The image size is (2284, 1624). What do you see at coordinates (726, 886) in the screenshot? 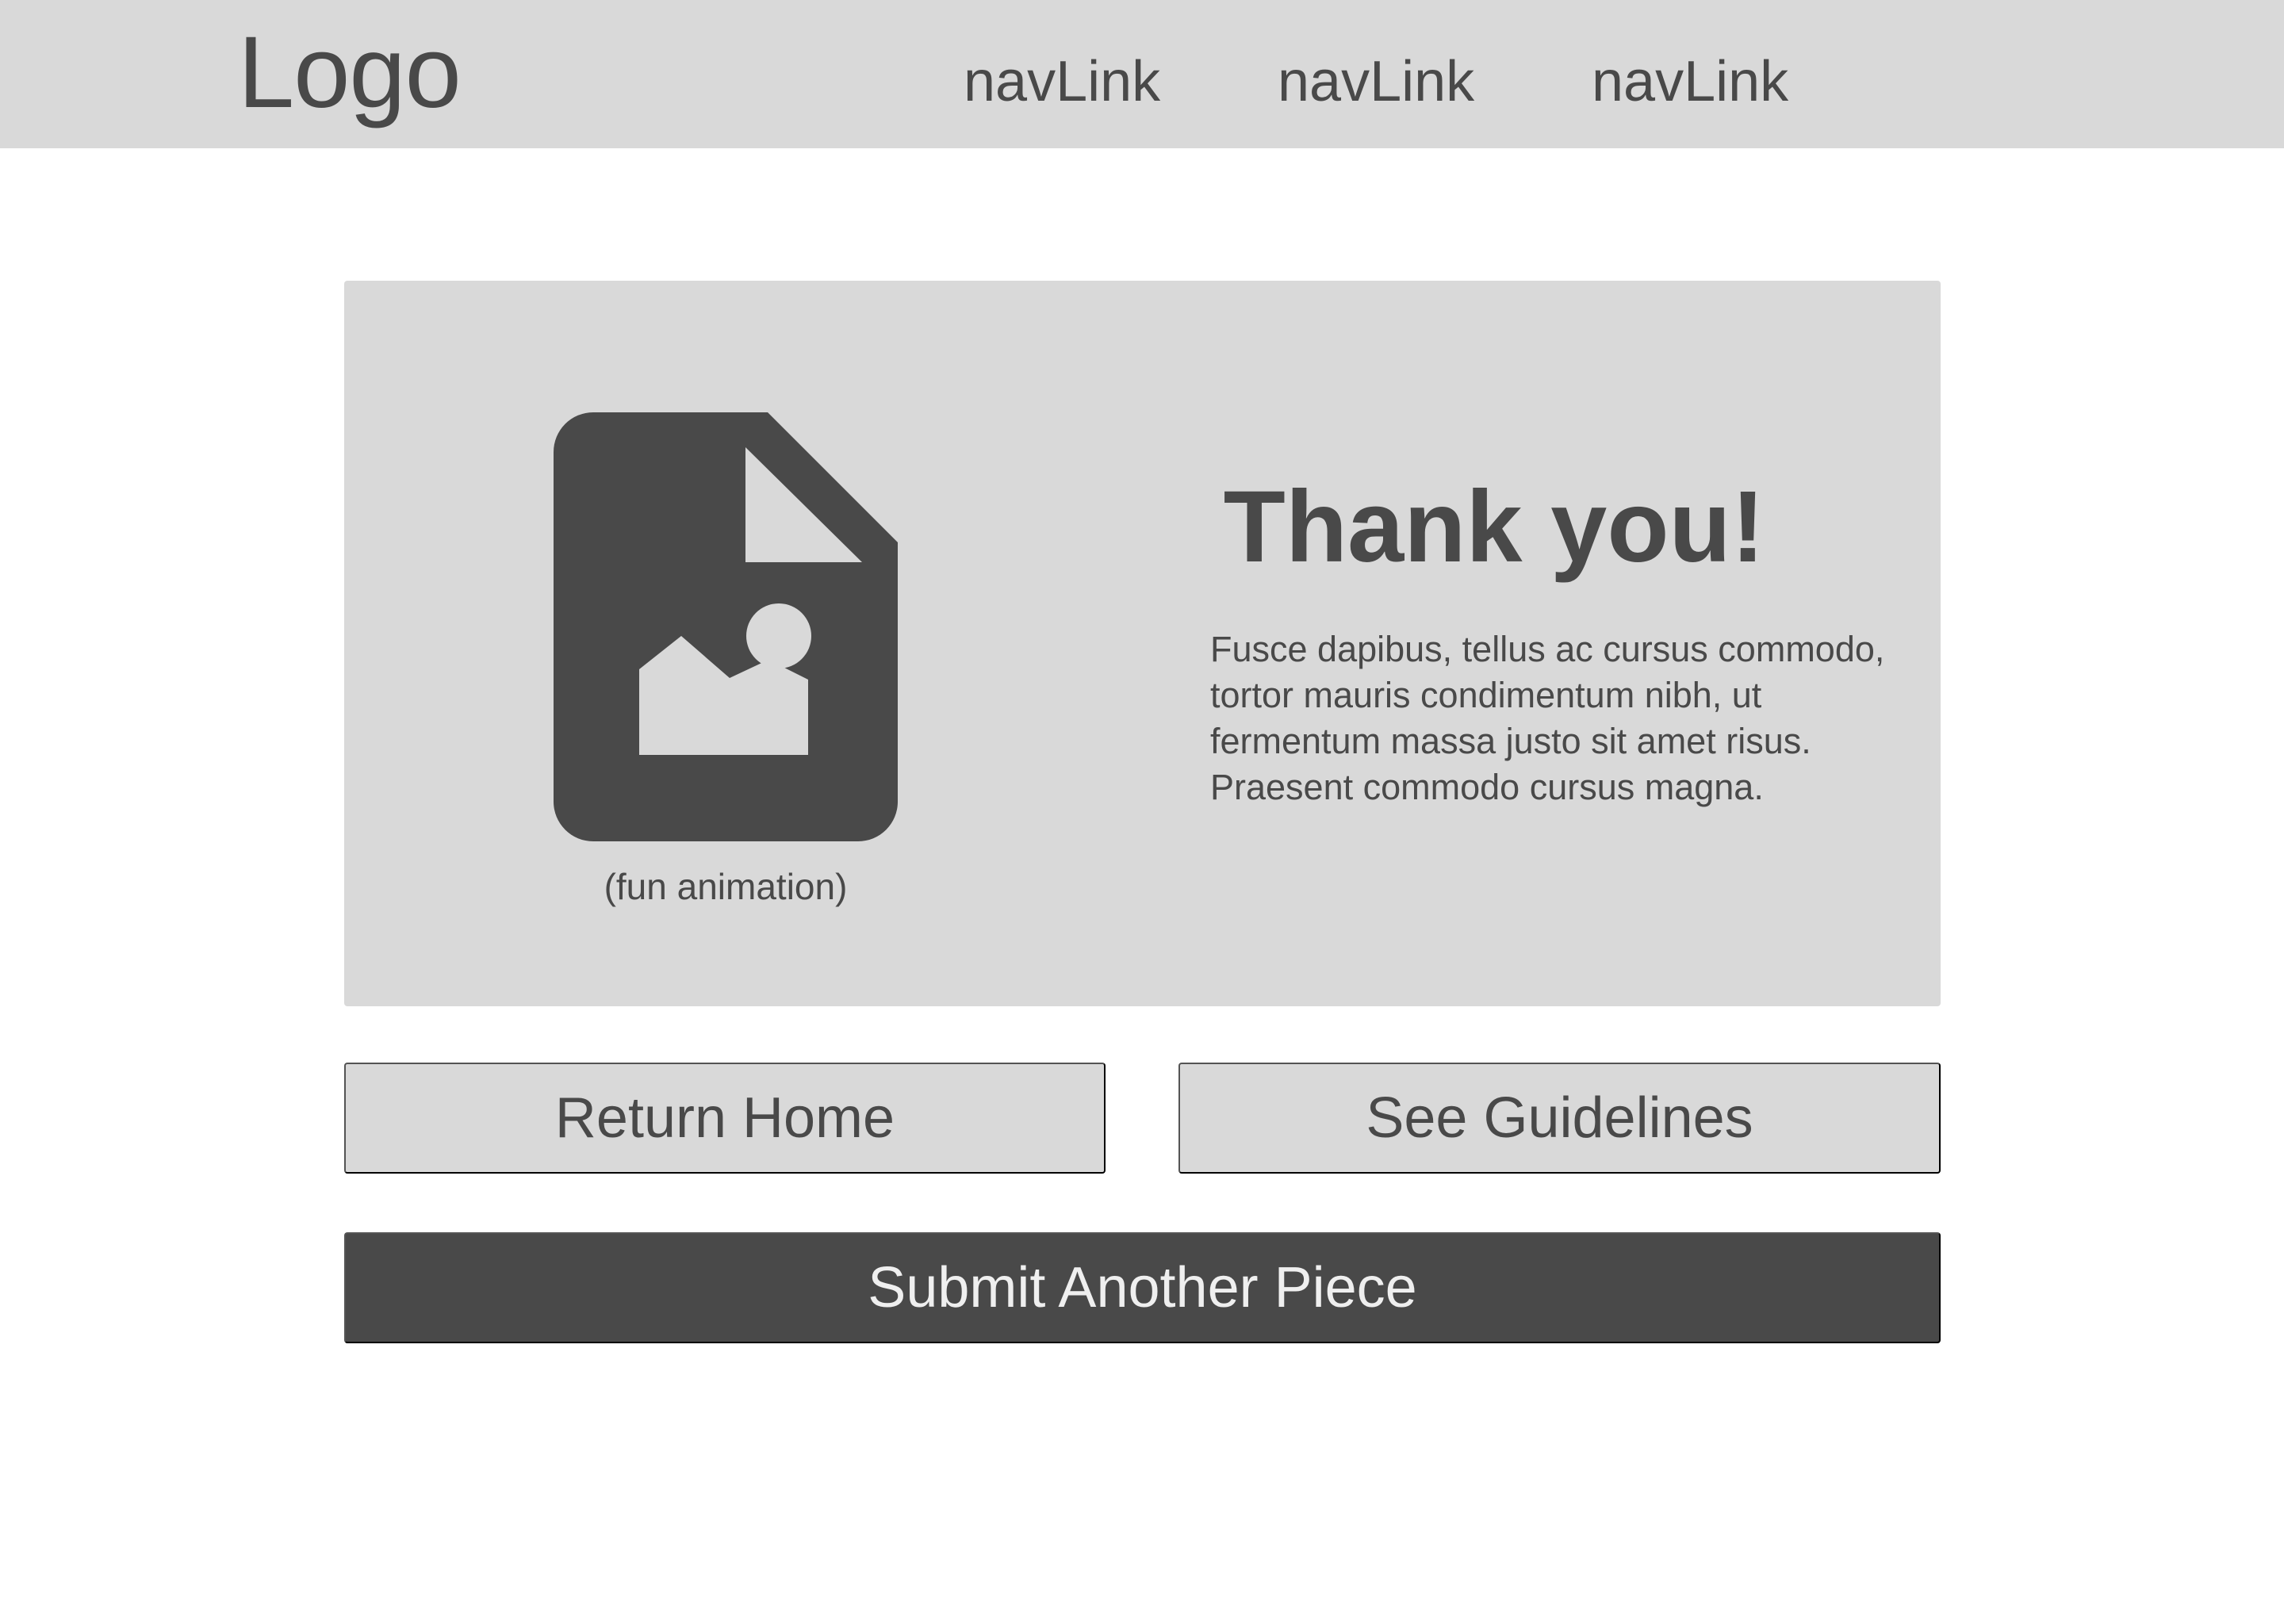
I see `animation-caption: (fun animation)` at bounding box center [726, 886].